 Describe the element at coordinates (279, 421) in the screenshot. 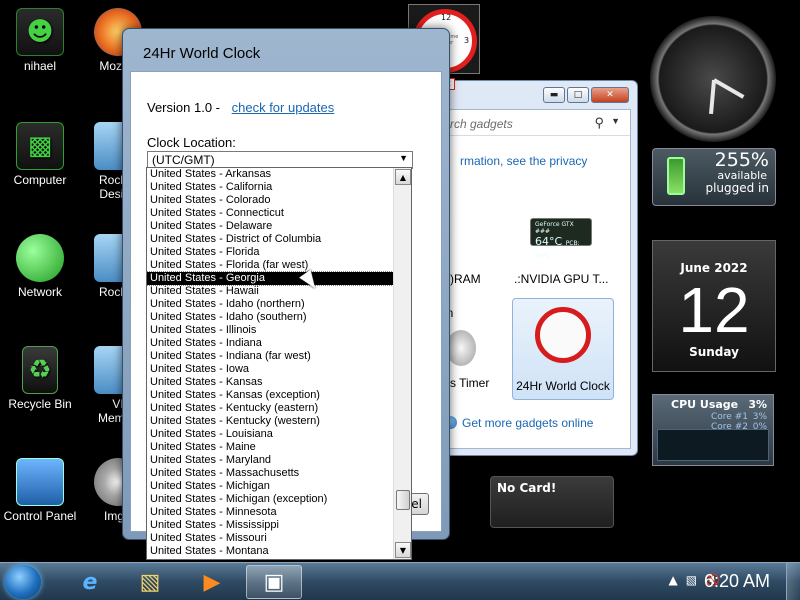

I see `dropdown-option: United States - Kentucky (western)` at that location.